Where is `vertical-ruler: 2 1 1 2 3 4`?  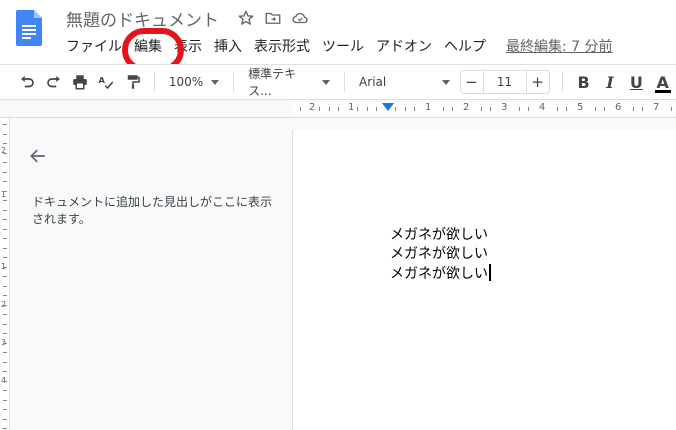
vertical-ruler: 2 1 1 2 3 4 is located at coordinates (5, 274).